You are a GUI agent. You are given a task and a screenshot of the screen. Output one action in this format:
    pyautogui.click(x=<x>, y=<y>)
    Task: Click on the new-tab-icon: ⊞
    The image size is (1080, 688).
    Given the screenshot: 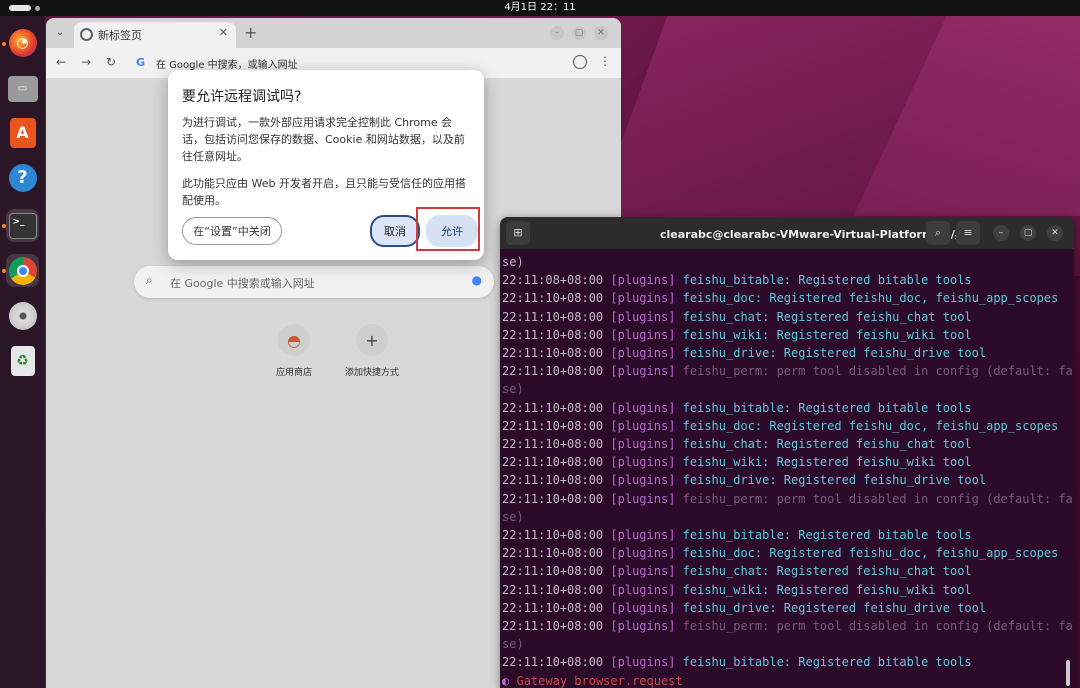 What is the action you would take?
    pyautogui.click(x=518, y=233)
    